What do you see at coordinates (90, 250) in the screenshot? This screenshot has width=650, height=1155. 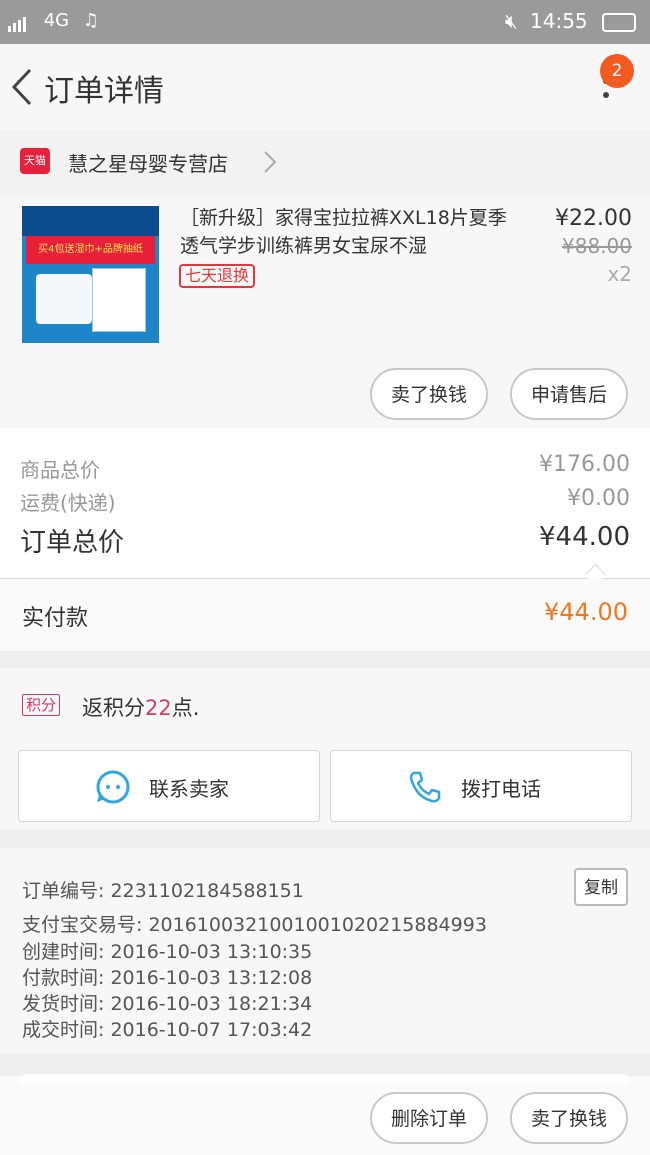 I see `product-image-caption: 买4包送湿巾+品牌抽纸` at bounding box center [90, 250].